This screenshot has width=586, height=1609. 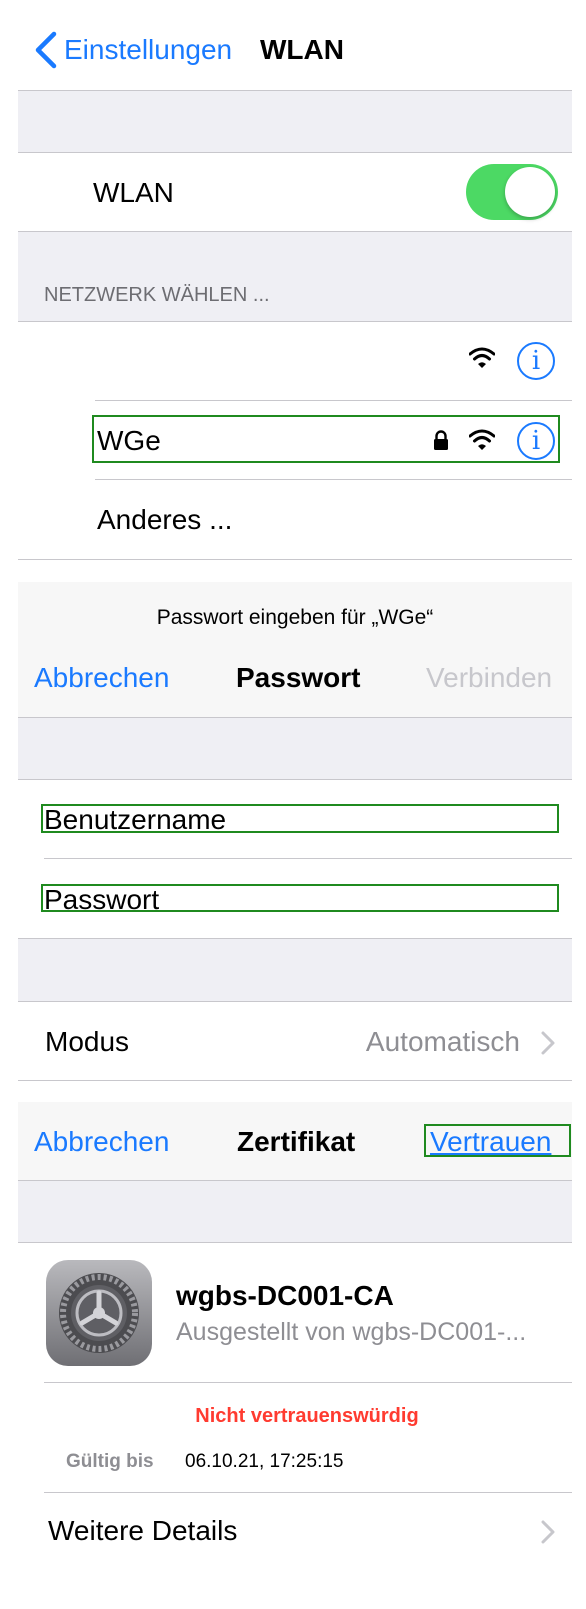 I want to click on page-title: WLAN, so click(x=302, y=49).